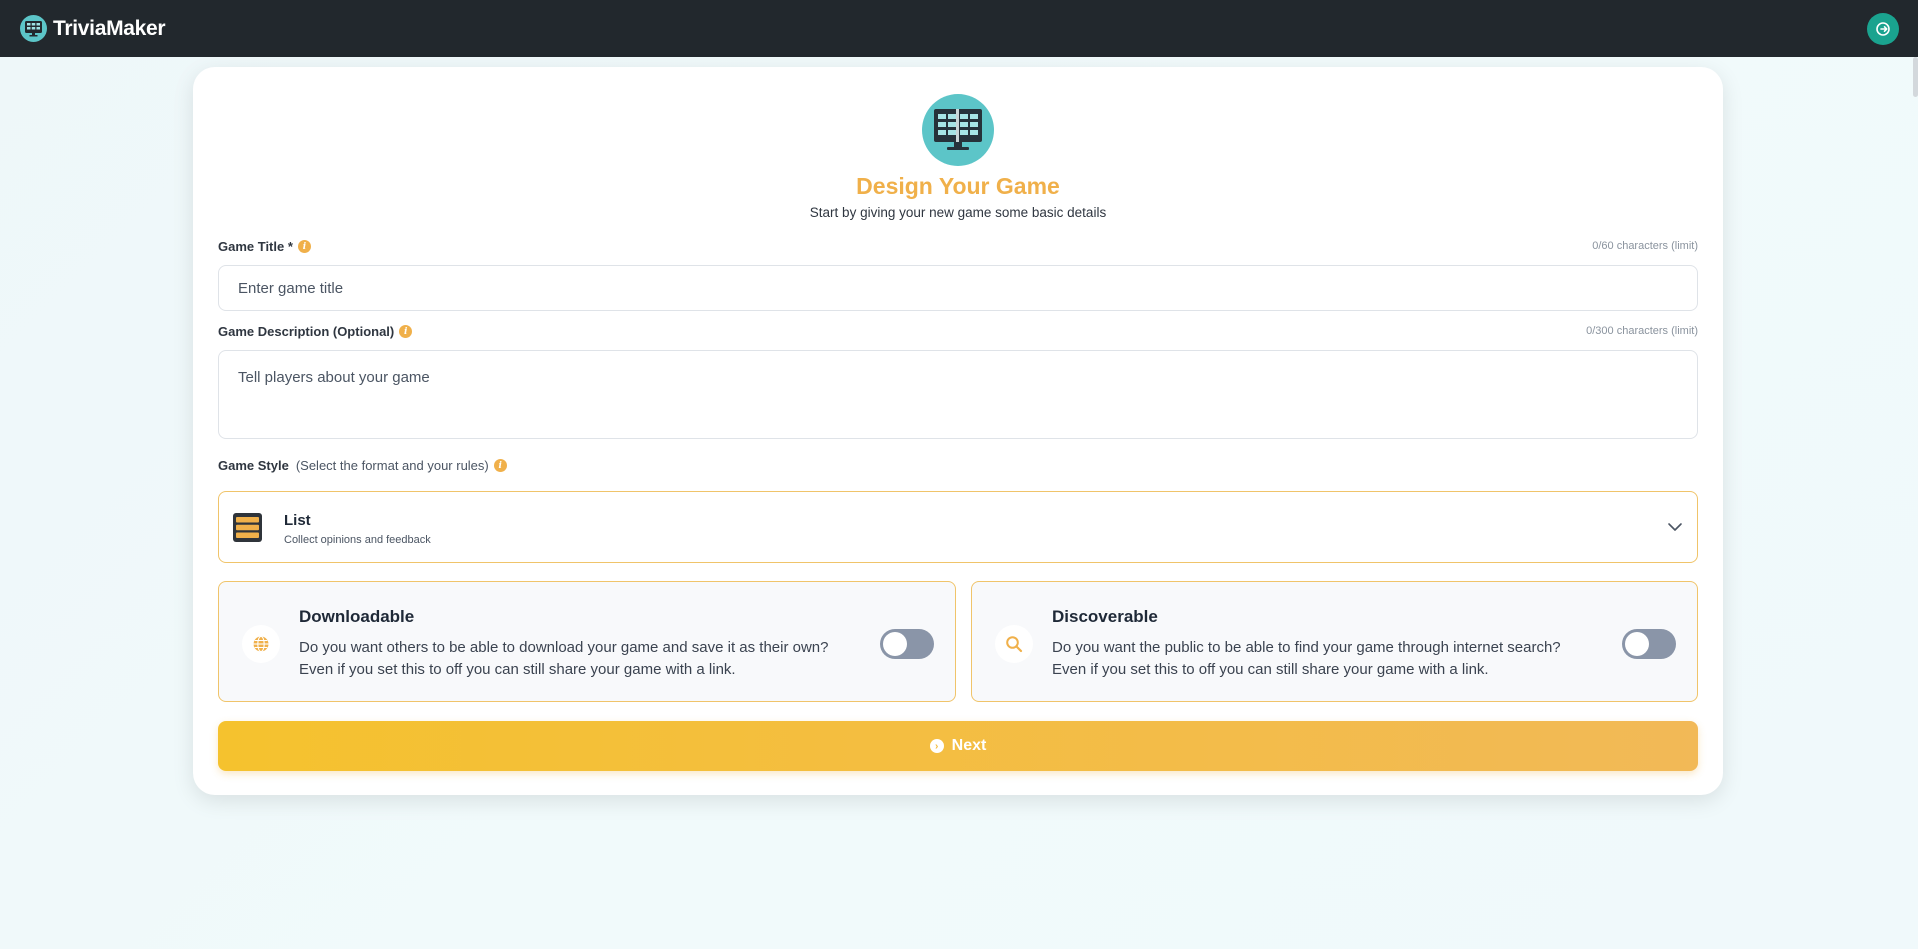  I want to click on logout-icon, so click(1883, 28).